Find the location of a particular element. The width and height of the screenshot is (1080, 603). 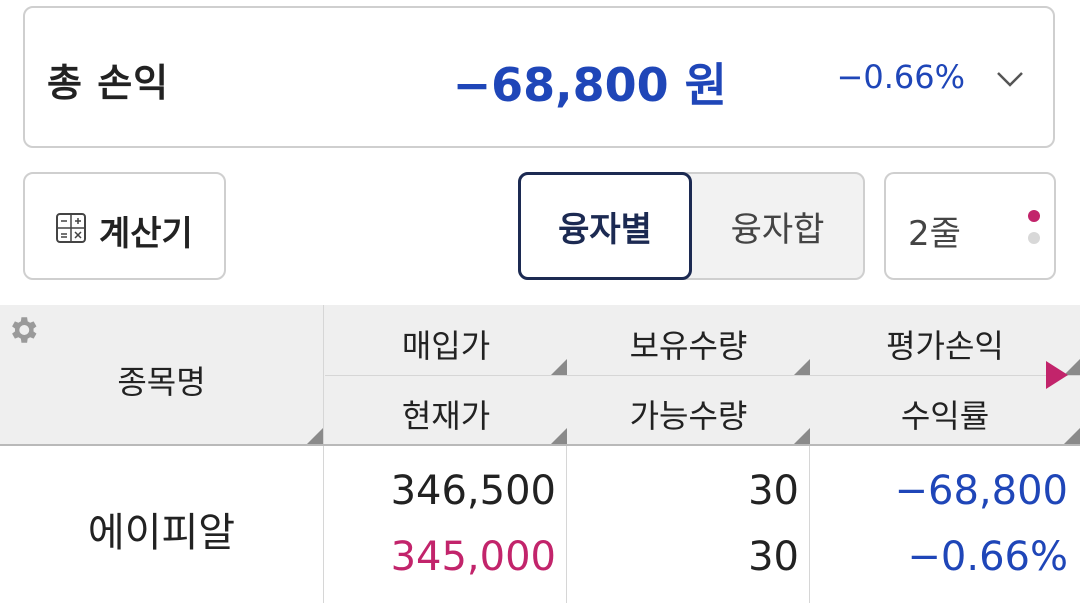

scroll-right-arrow-icon is located at coordinates (1057, 375).